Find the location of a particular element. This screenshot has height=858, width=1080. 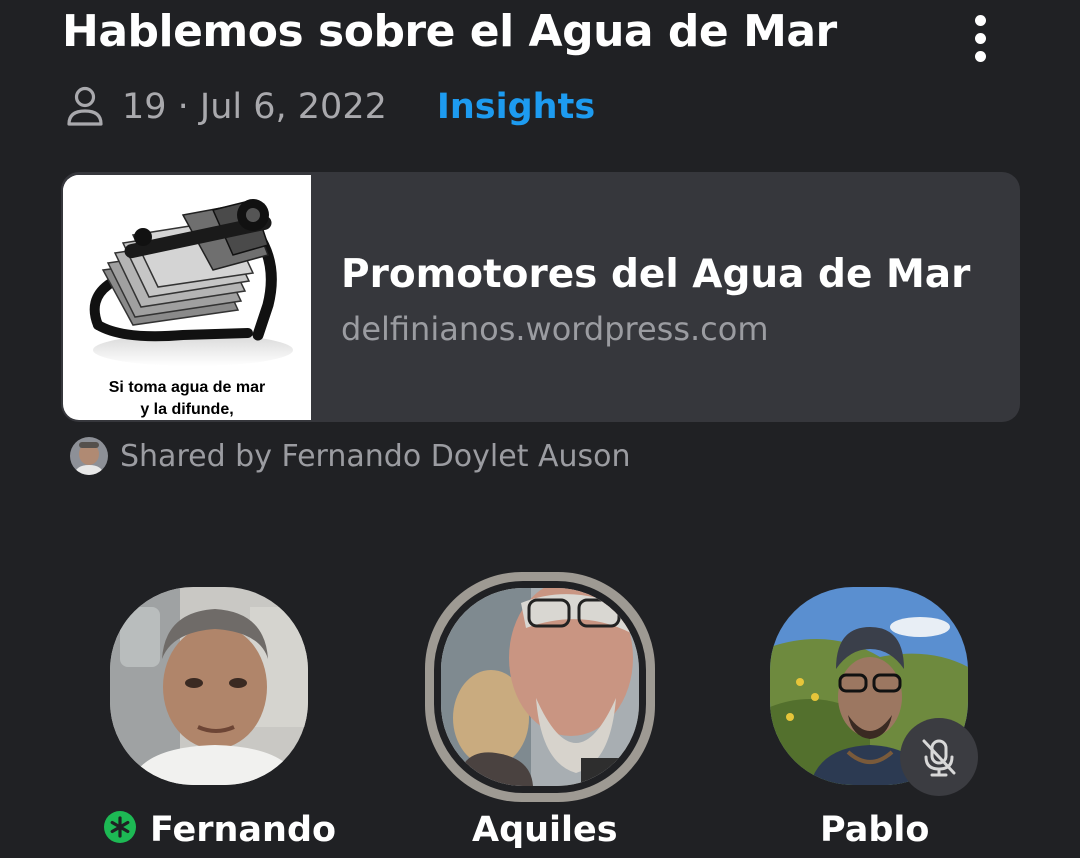

insights-link: Insights is located at coordinates (516, 107).